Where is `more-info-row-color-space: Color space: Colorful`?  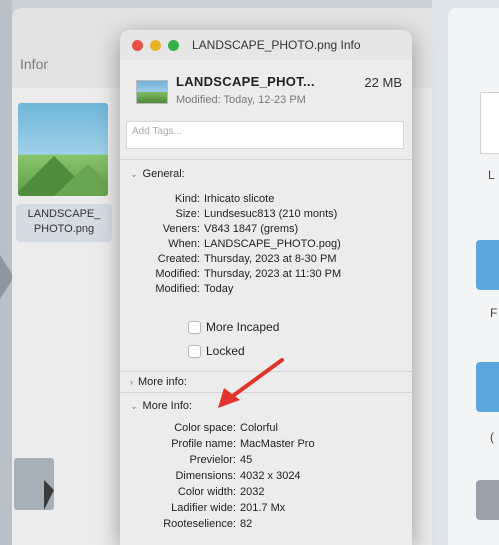 more-info-row-color-space: Color space: Colorful is located at coordinates (266, 429).